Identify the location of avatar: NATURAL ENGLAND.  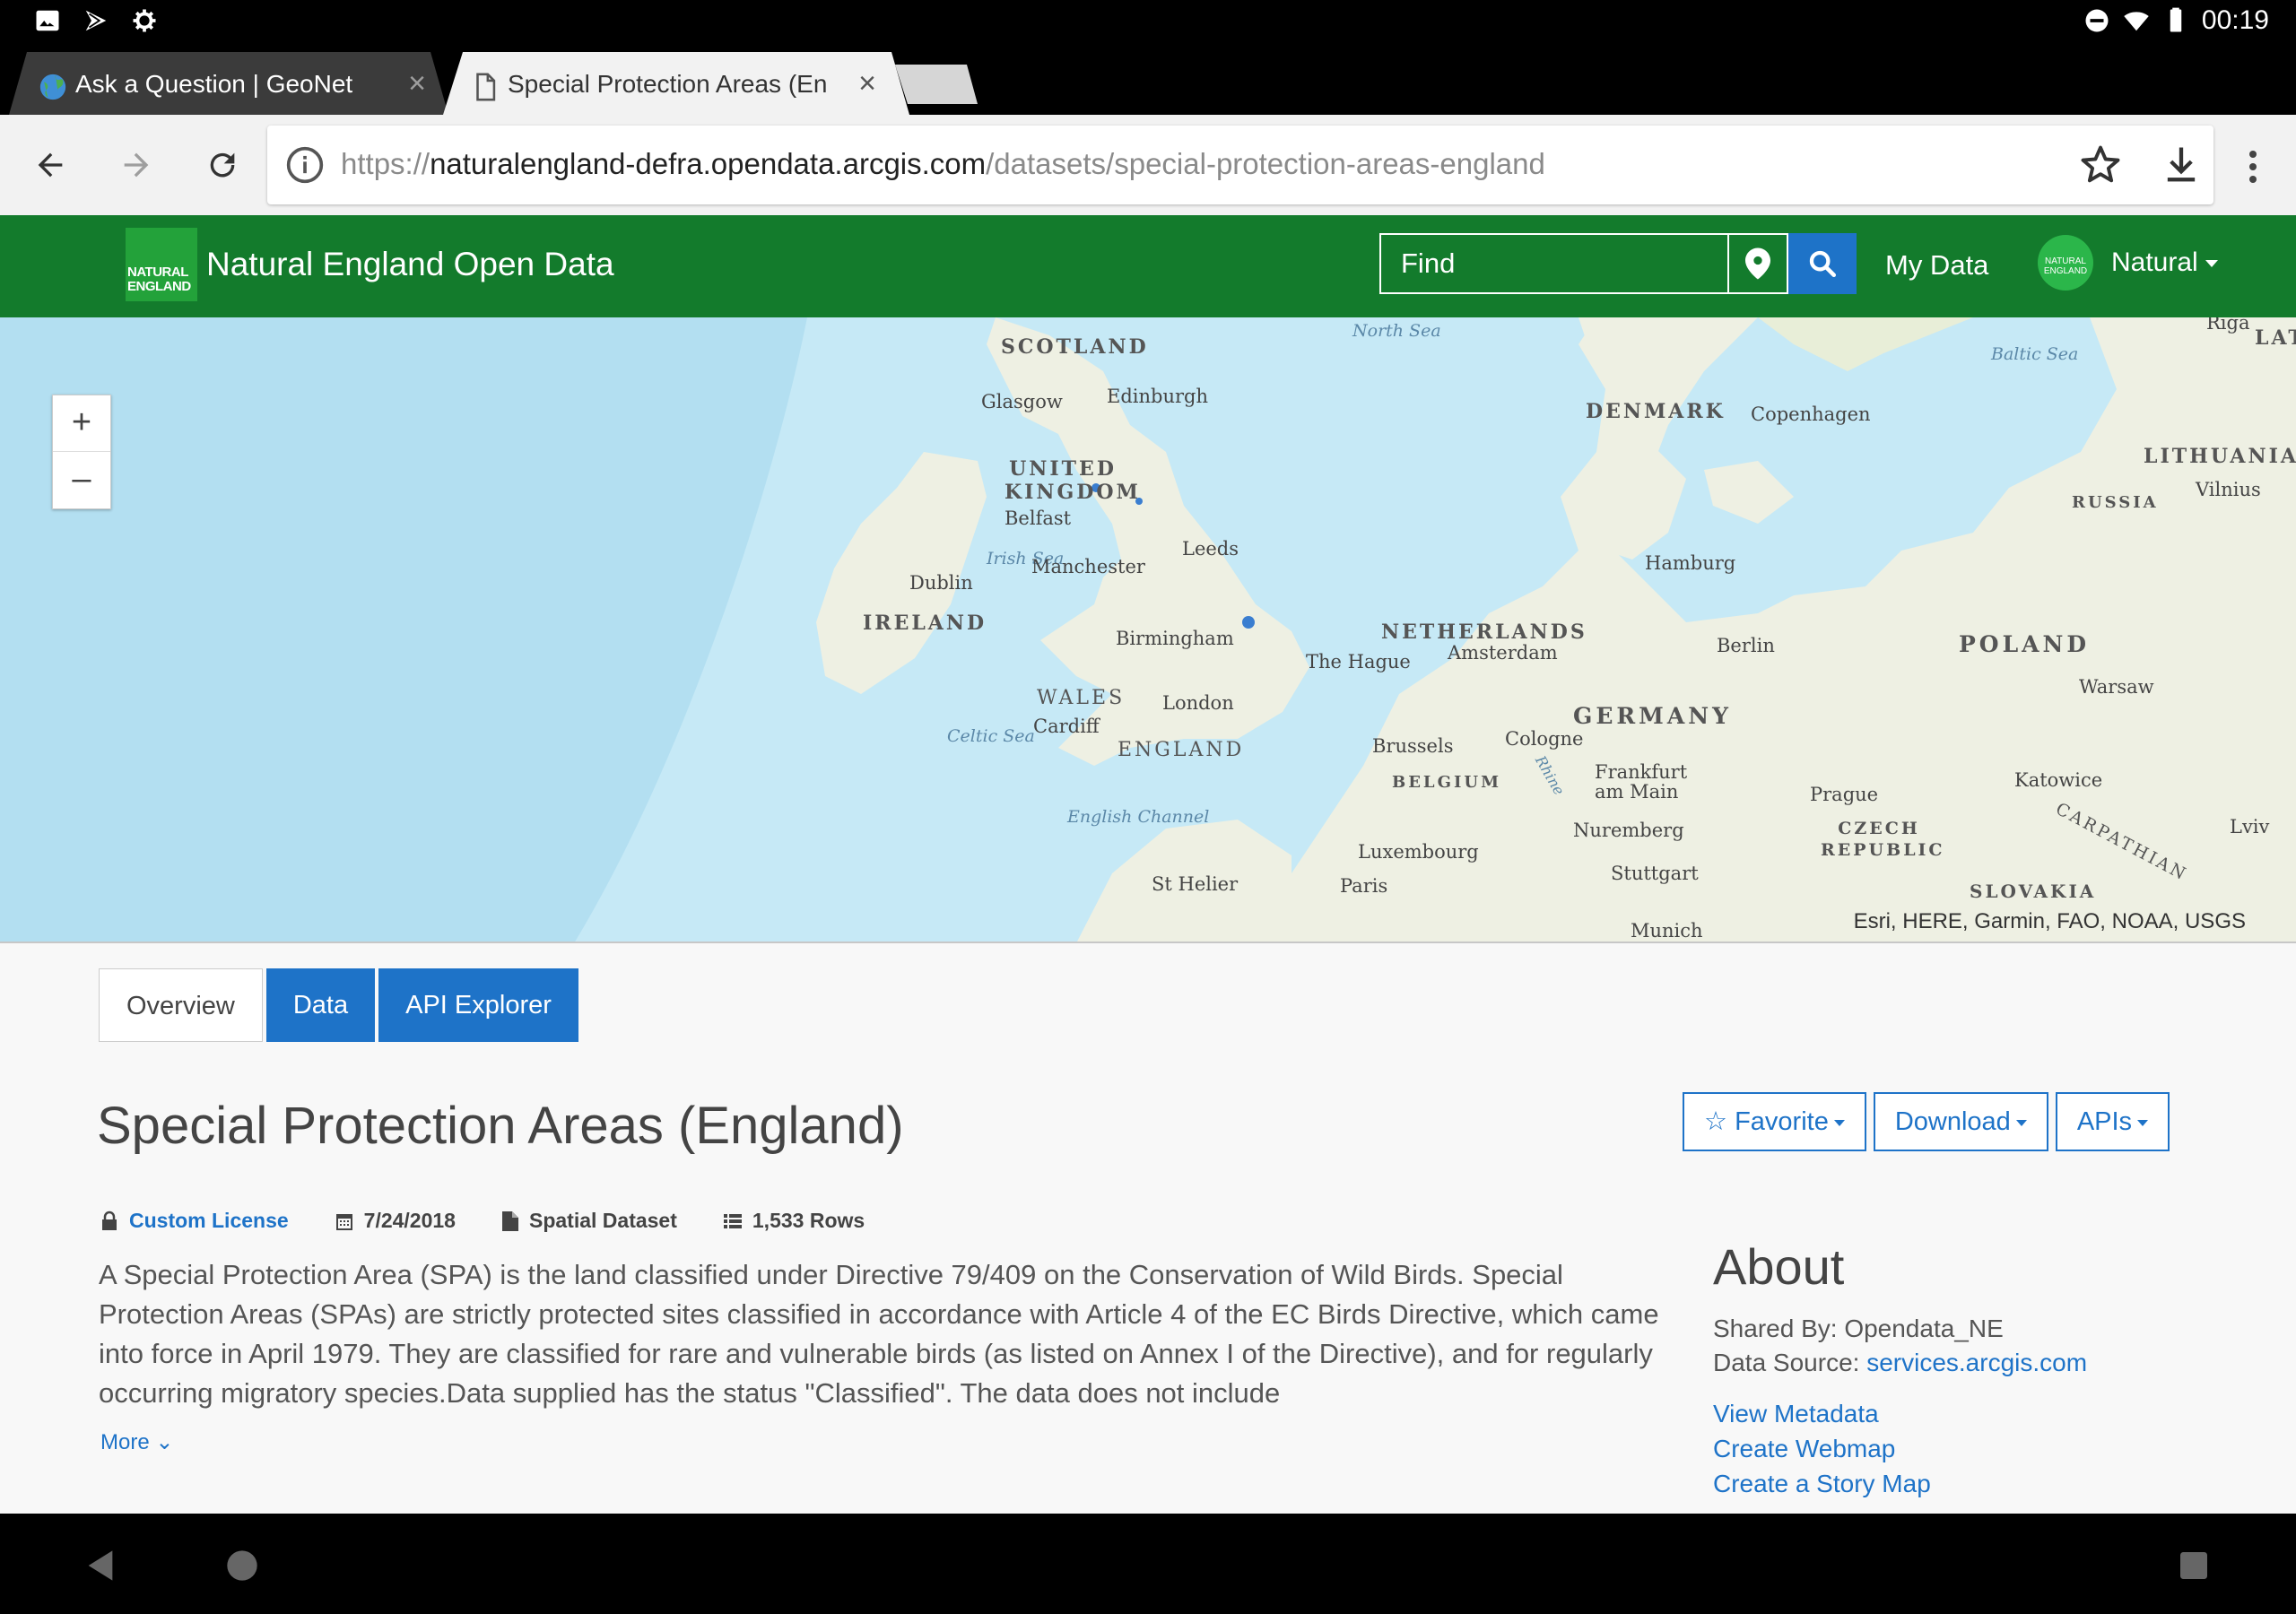
(2065, 263).